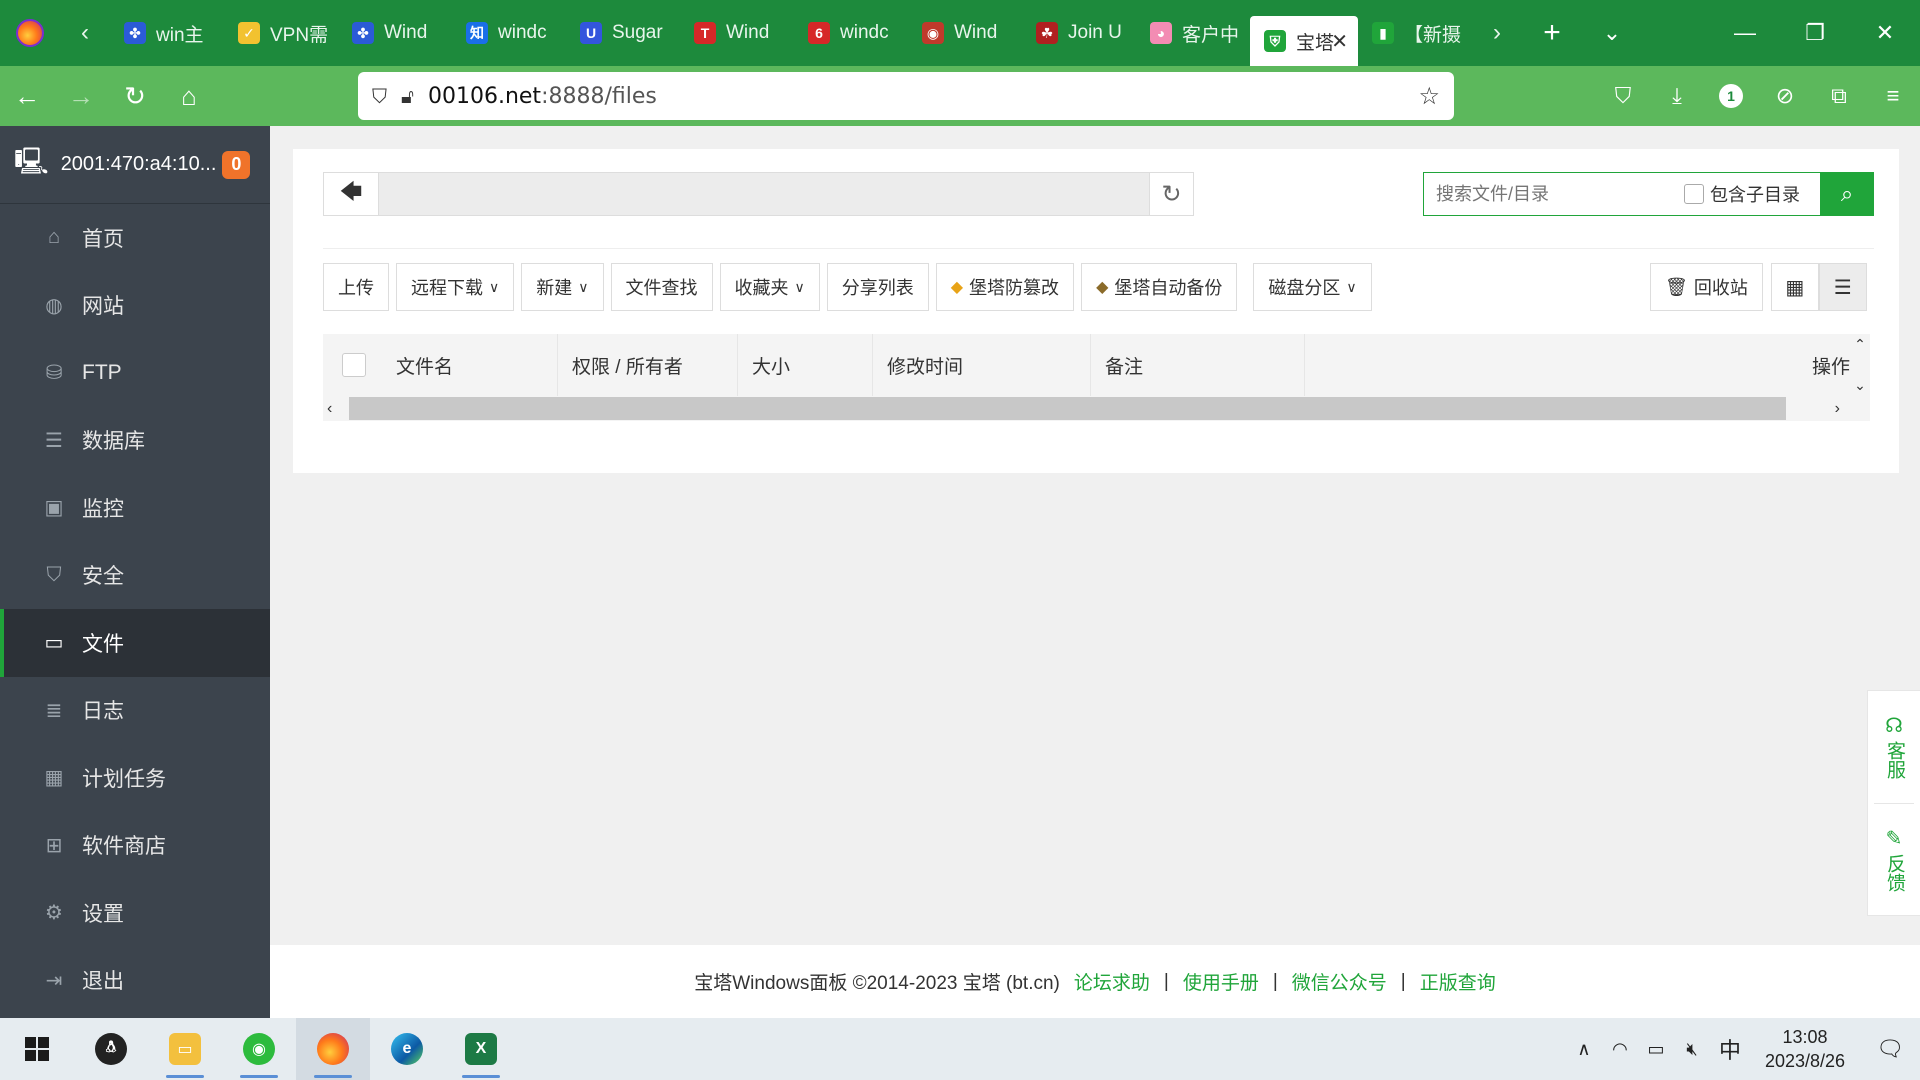 This screenshot has width=1920, height=1080. I want to click on scroll-right-icon: ›, so click(1837, 408).